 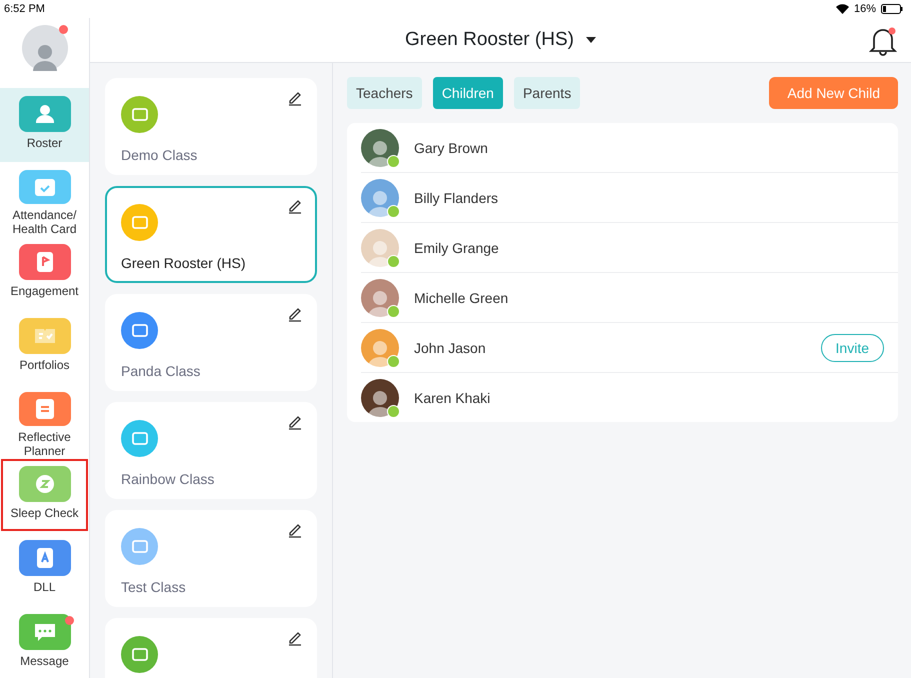 What do you see at coordinates (865, 9) in the screenshot?
I see `battery-percent: 16%` at bounding box center [865, 9].